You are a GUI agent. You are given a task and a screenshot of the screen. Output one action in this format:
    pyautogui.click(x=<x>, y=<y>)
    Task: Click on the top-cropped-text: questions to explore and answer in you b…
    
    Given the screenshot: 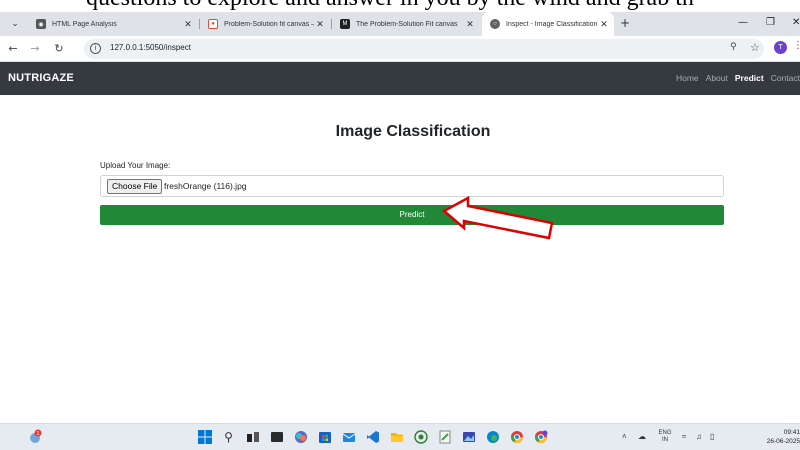 What is the action you would take?
    pyautogui.click(x=390, y=6)
    